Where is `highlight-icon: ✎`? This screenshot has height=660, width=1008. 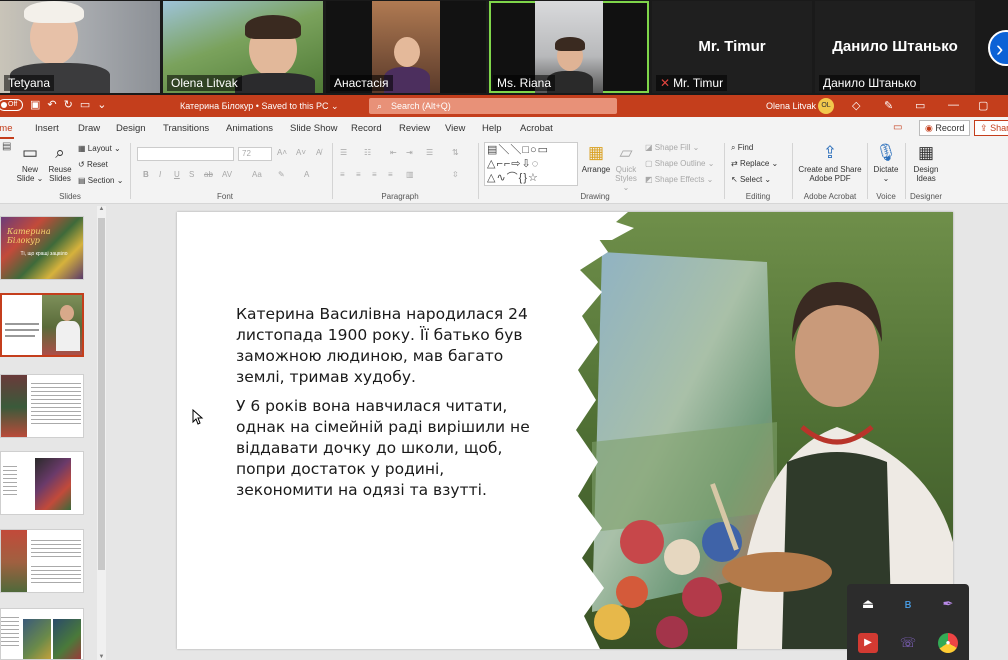 highlight-icon: ✎ is located at coordinates (281, 174).